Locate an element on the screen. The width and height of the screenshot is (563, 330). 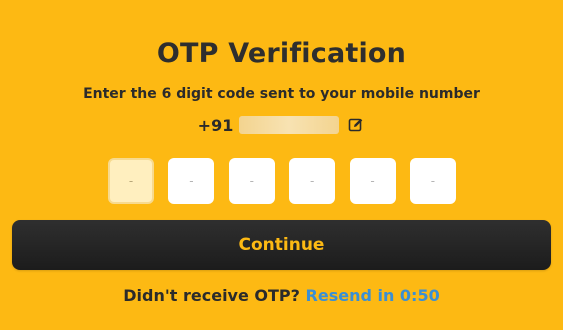
otp-digit-6: - is located at coordinates (432, 181).